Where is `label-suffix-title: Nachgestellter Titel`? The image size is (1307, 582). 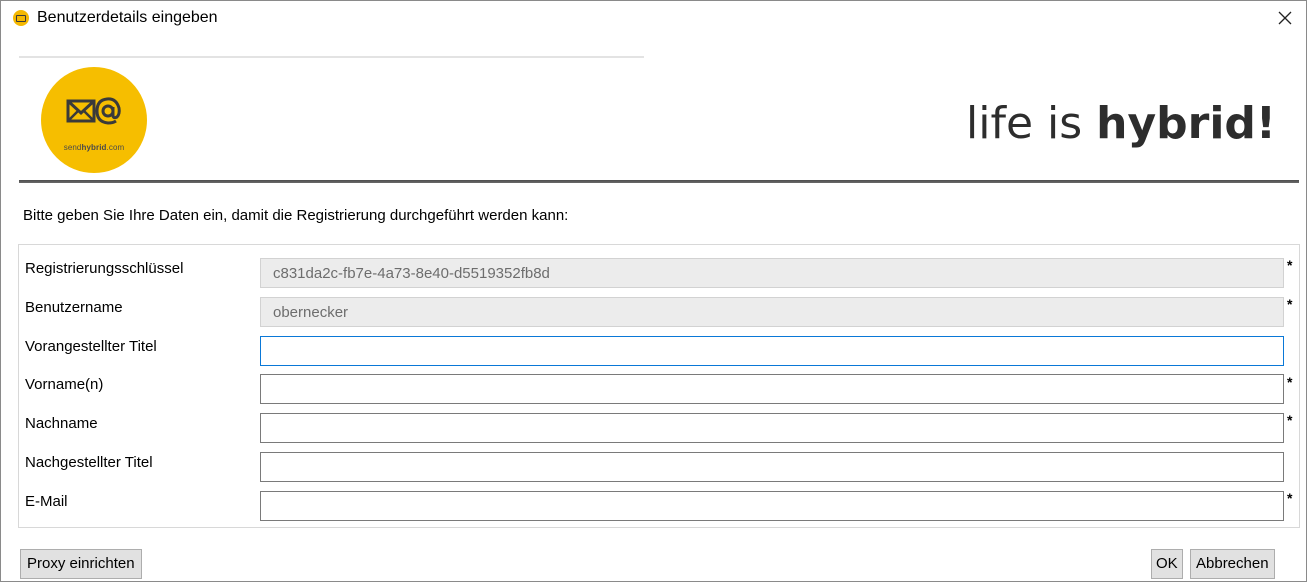 label-suffix-title: Nachgestellter Titel is located at coordinates (89, 462).